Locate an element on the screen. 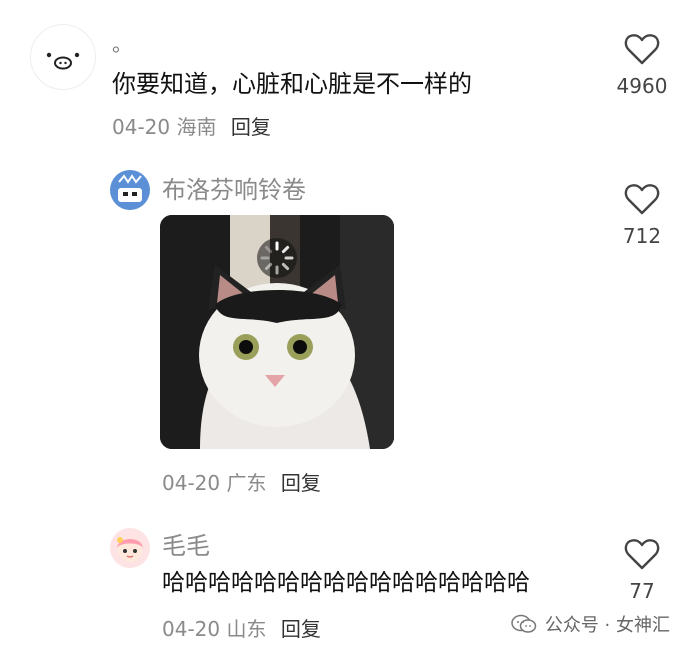 The width and height of the screenshot is (690, 655). wechat-icon is located at coordinates (524, 623).